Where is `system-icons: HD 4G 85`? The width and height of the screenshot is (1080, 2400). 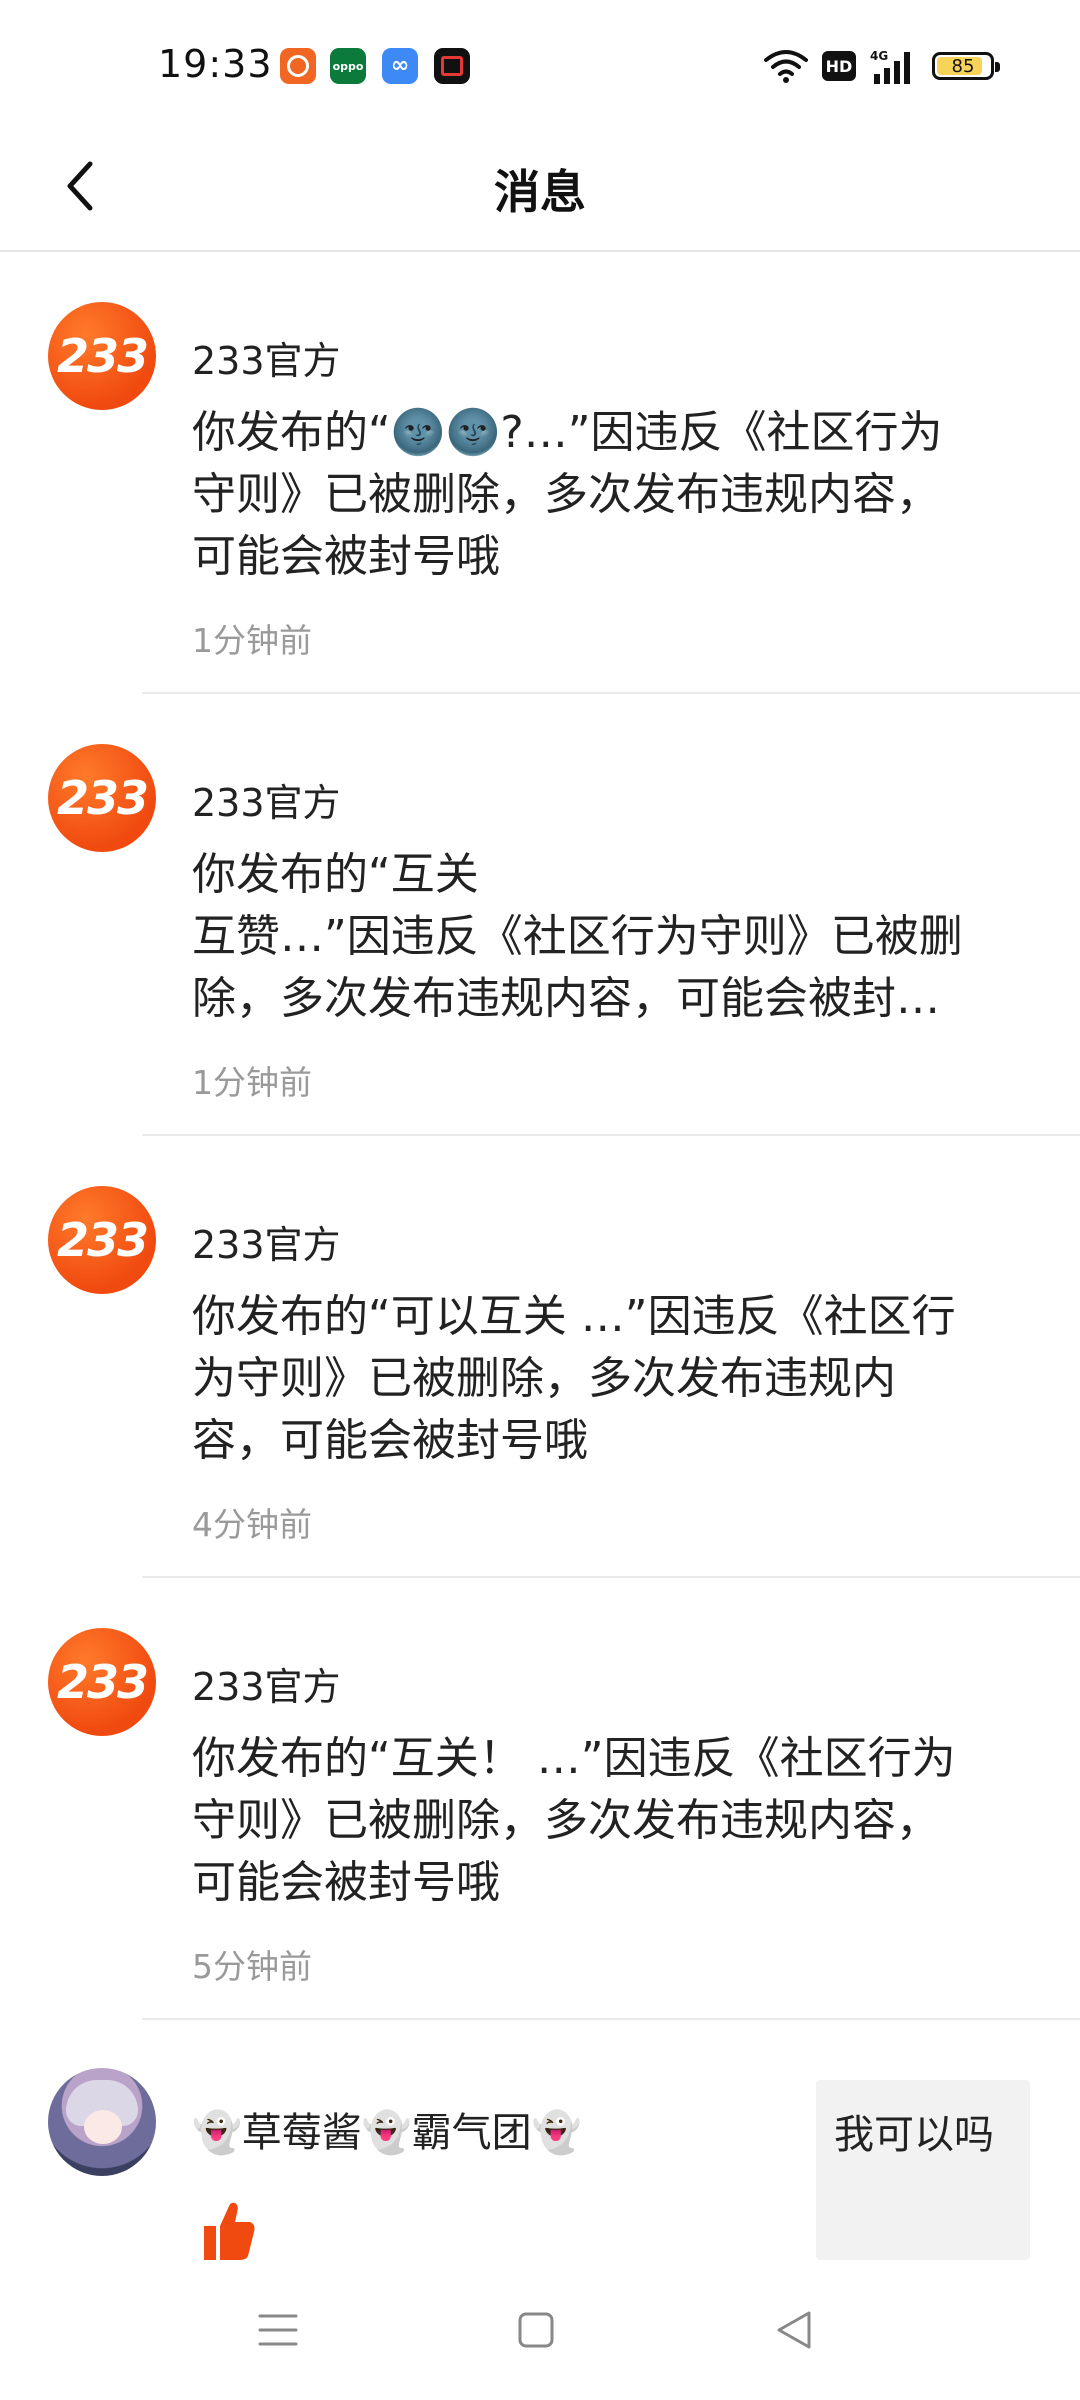 system-icons: HD 4G 85 is located at coordinates (882, 66).